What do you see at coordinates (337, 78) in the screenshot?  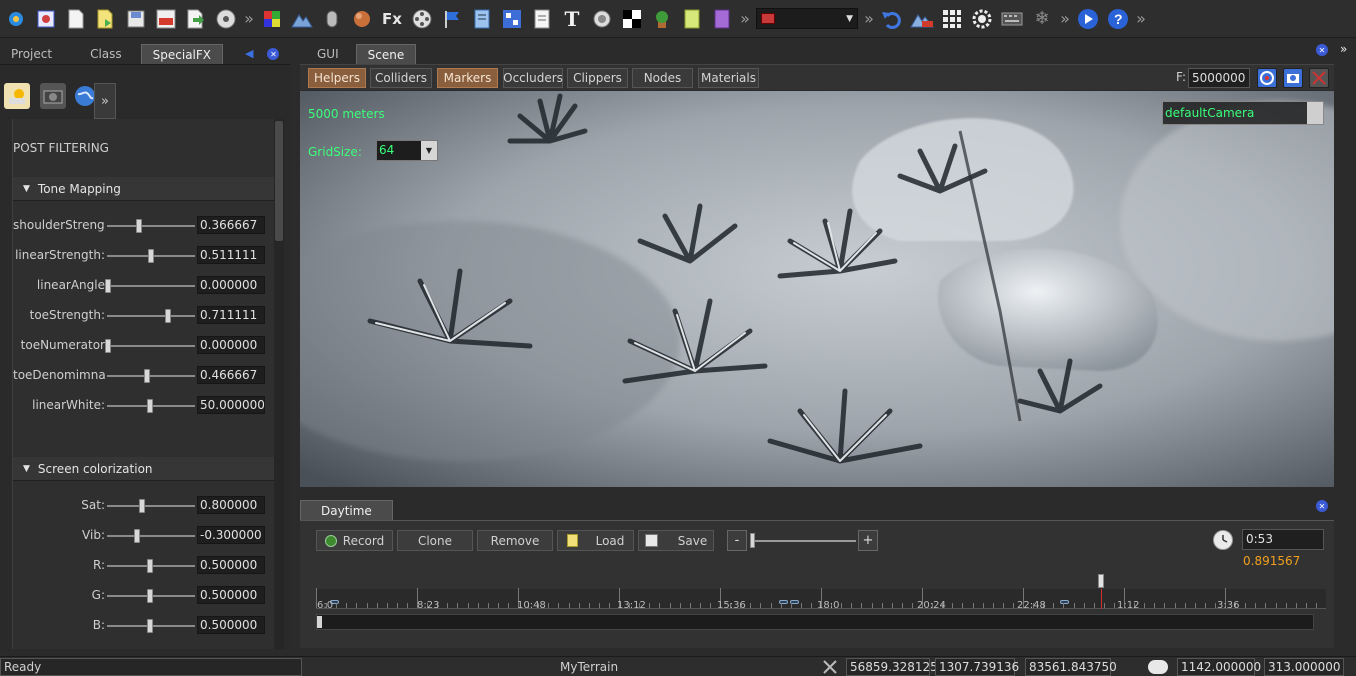 I see `helpers-toggle: Helpers` at bounding box center [337, 78].